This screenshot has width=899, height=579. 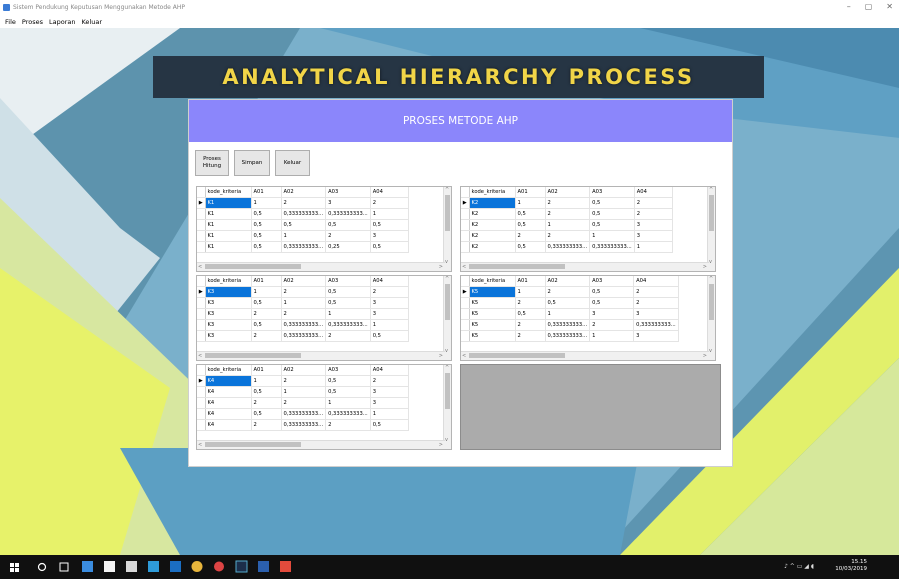 I want to click on table-row: ▶ K1 1 2 3 2, so click(x=303, y=203).